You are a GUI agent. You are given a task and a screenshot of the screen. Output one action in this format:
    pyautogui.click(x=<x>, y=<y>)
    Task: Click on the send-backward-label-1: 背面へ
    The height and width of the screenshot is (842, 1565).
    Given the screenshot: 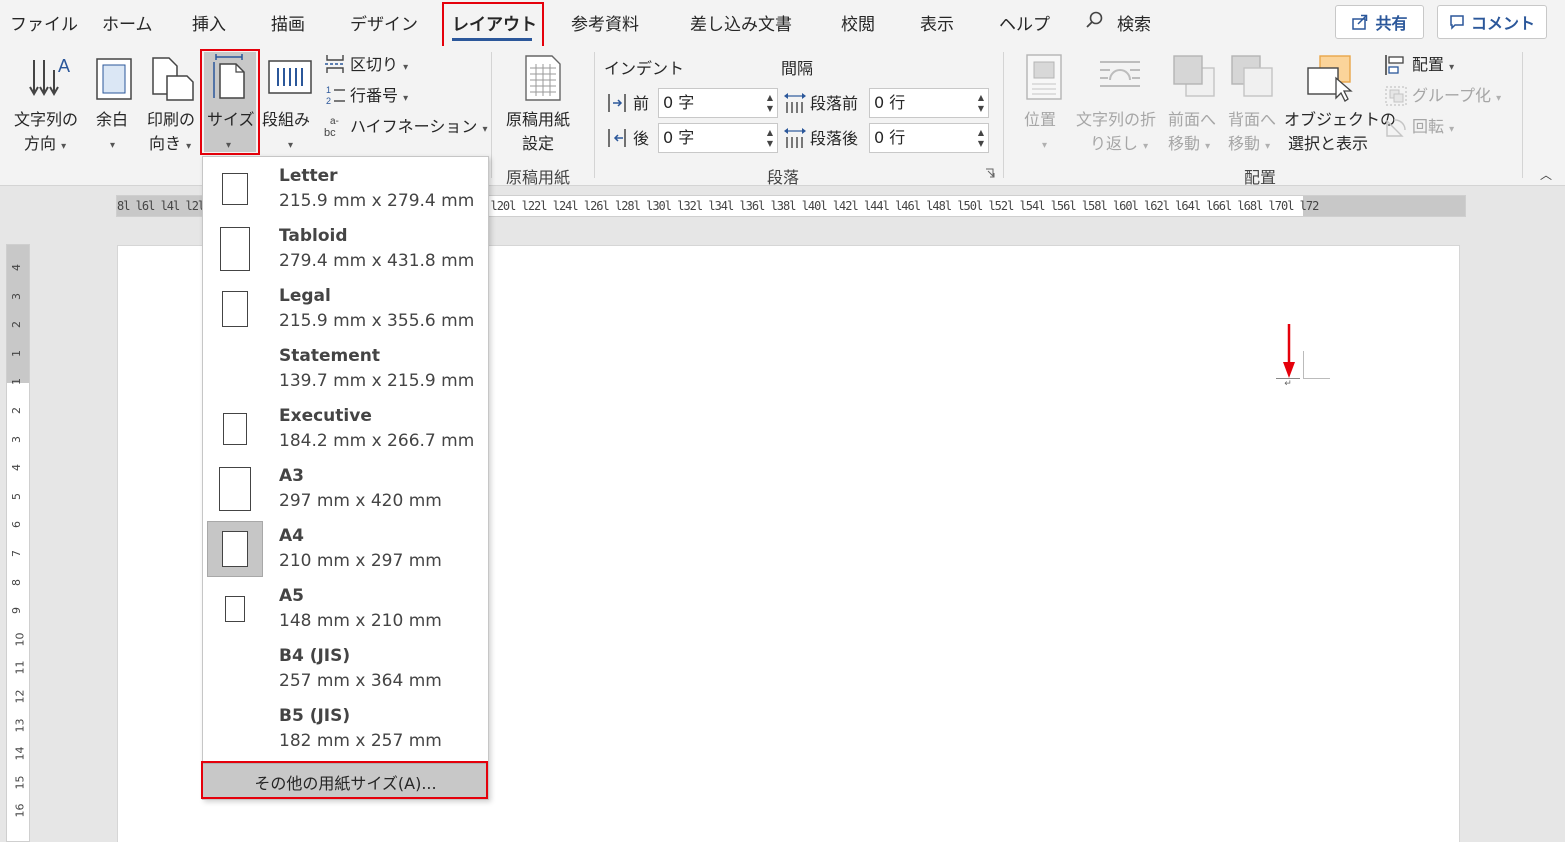 What is the action you would take?
    pyautogui.click(x=1252, y=119)
    